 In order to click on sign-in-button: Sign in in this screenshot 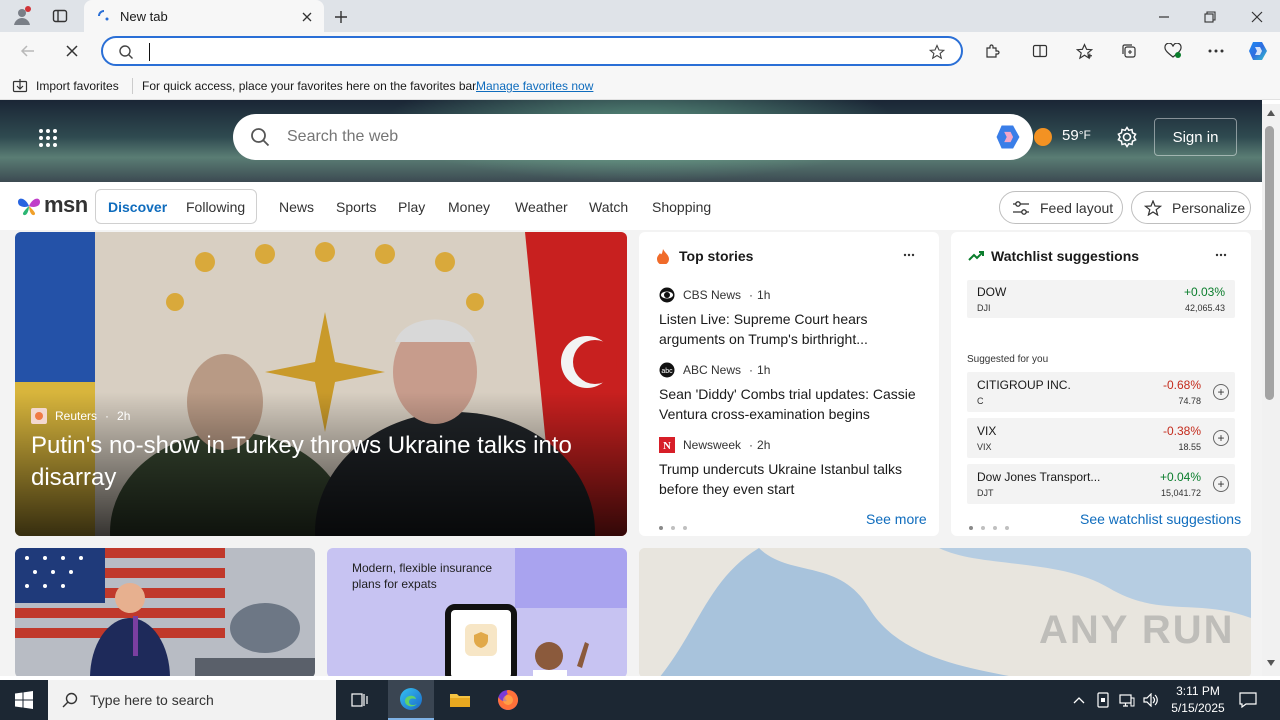, I will do `click(1195, 137)`.